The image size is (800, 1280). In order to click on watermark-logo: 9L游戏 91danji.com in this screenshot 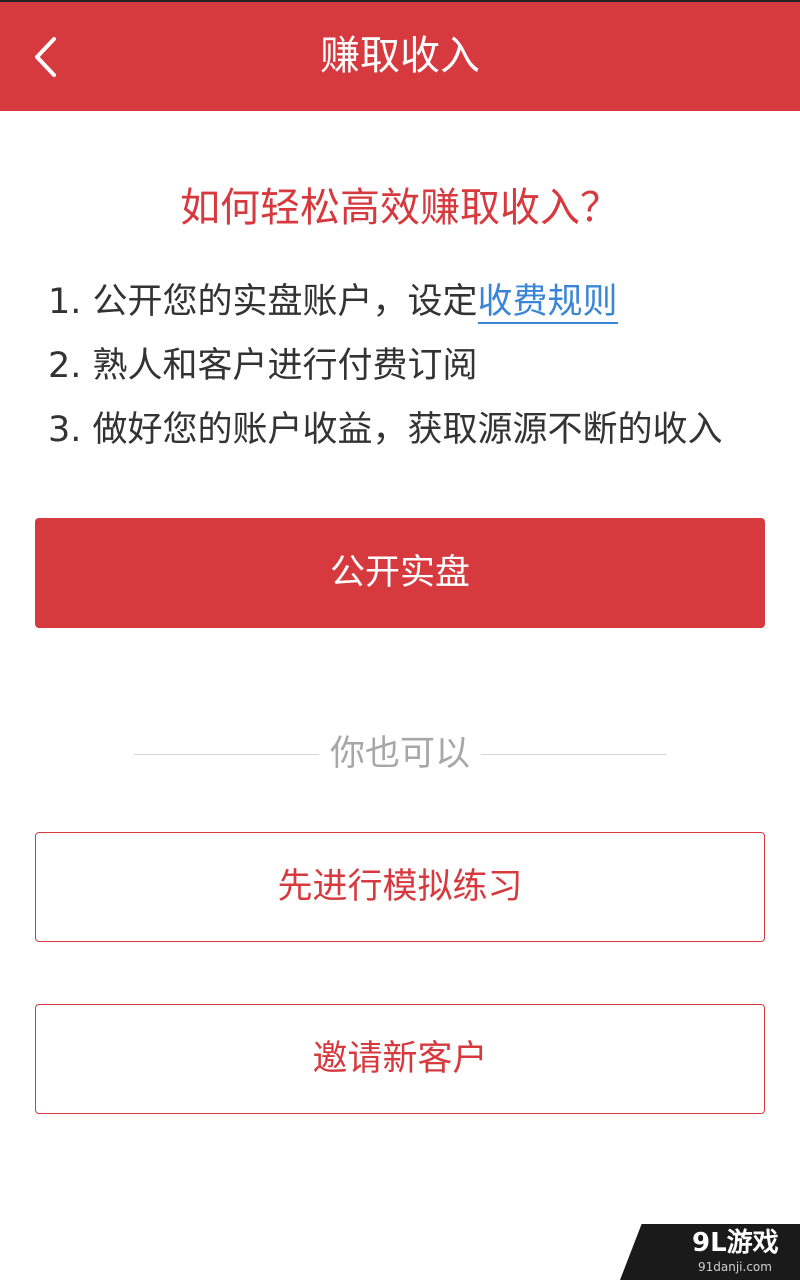, I will do `click(710, 1252)`.